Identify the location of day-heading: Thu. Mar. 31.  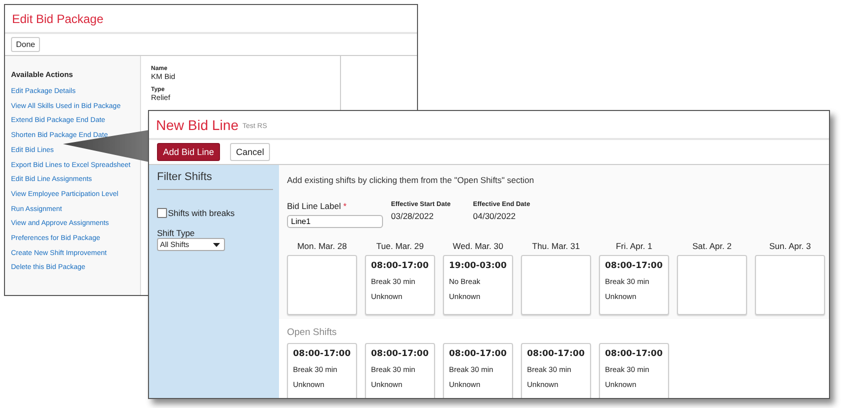
(556, 246).